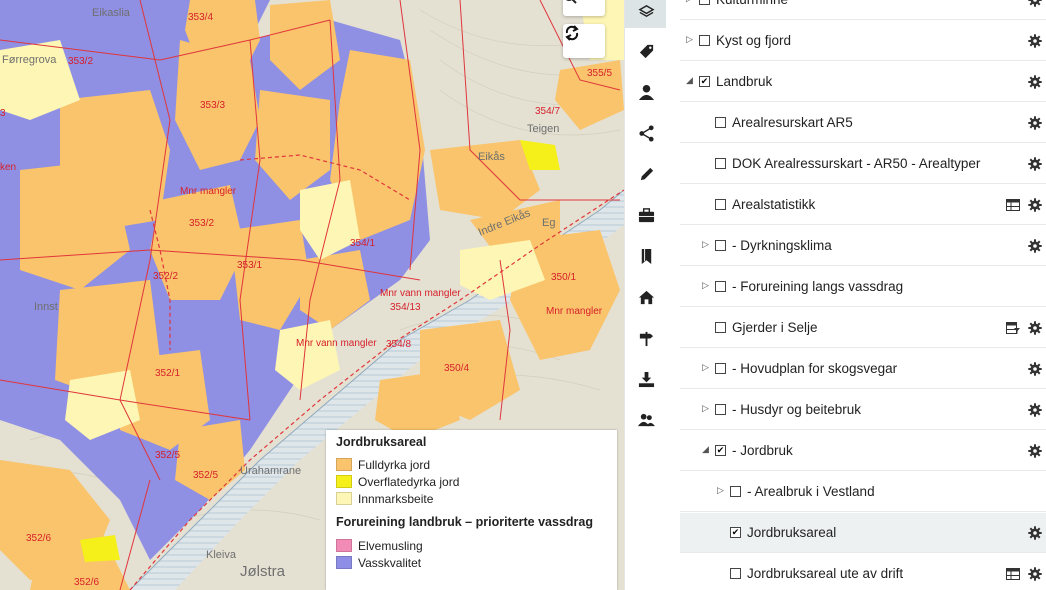  I want to click on layer-label: - Husdyr og beitebruk, so click(796, 409).